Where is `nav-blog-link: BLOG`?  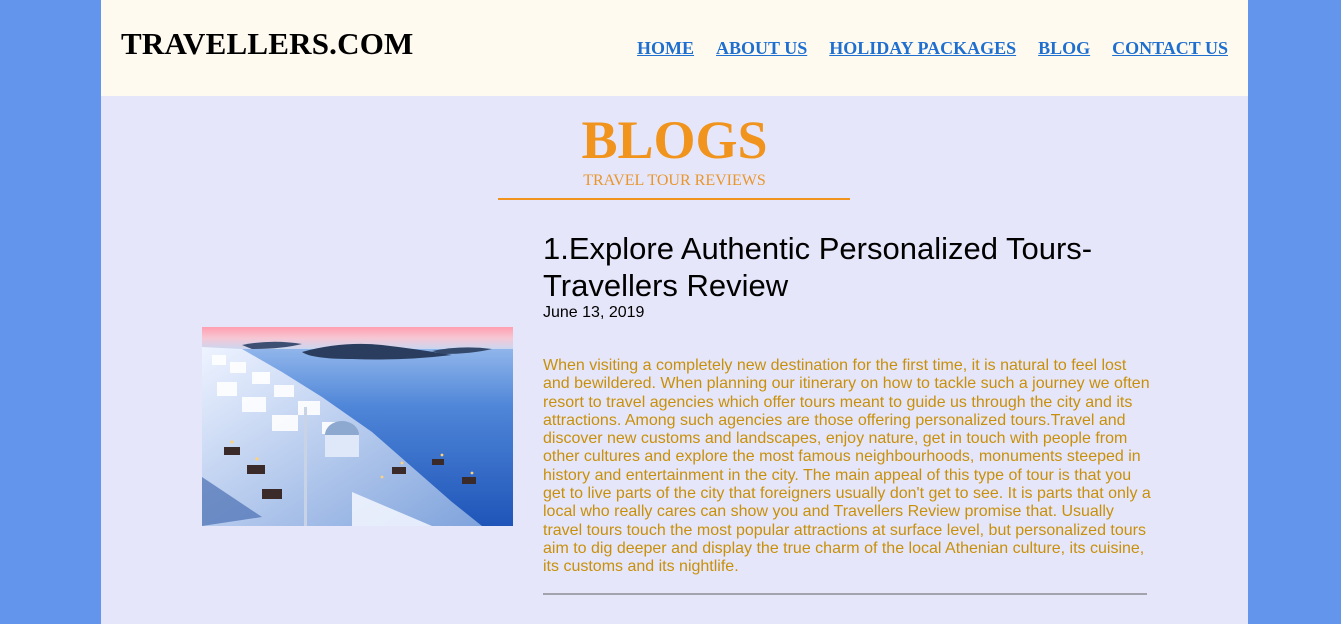
nav-blog-link: BLOG is located at coordinates (1064, 48).